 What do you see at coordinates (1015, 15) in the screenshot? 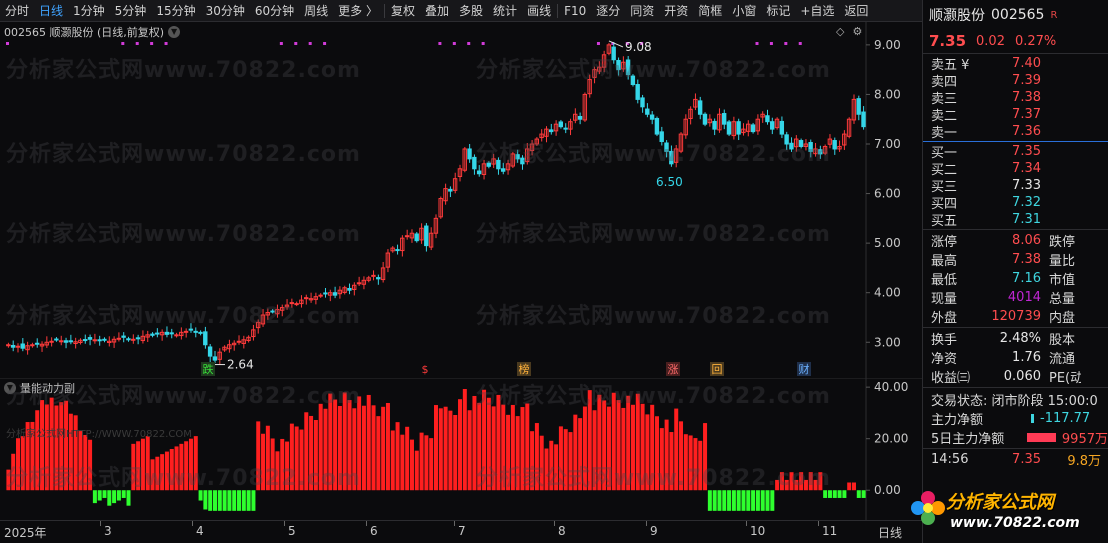
I see `stock-header: 顺灏股份 002565 R` at bounding box center [1015, 15].